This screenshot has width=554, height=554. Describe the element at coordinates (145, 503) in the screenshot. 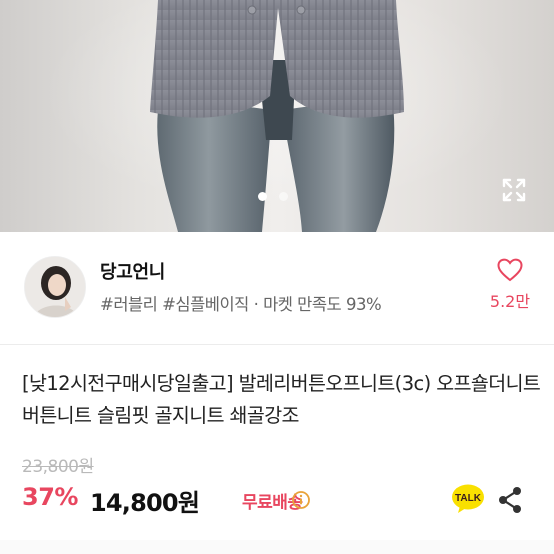

I see `sale-price: 14,800원` at that location.